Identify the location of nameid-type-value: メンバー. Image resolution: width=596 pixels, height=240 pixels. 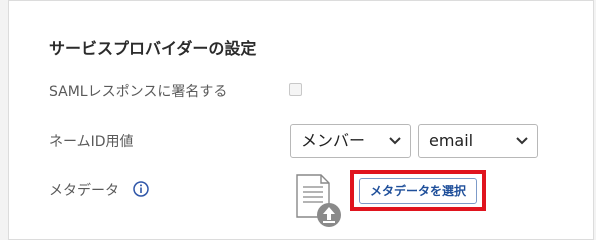
(333, 140).